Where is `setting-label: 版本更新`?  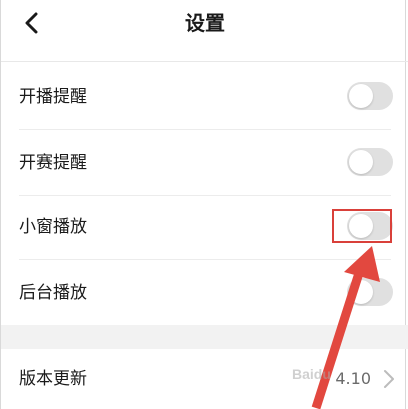
setting-label: 版本更新 is located at coordinates (53, 379).